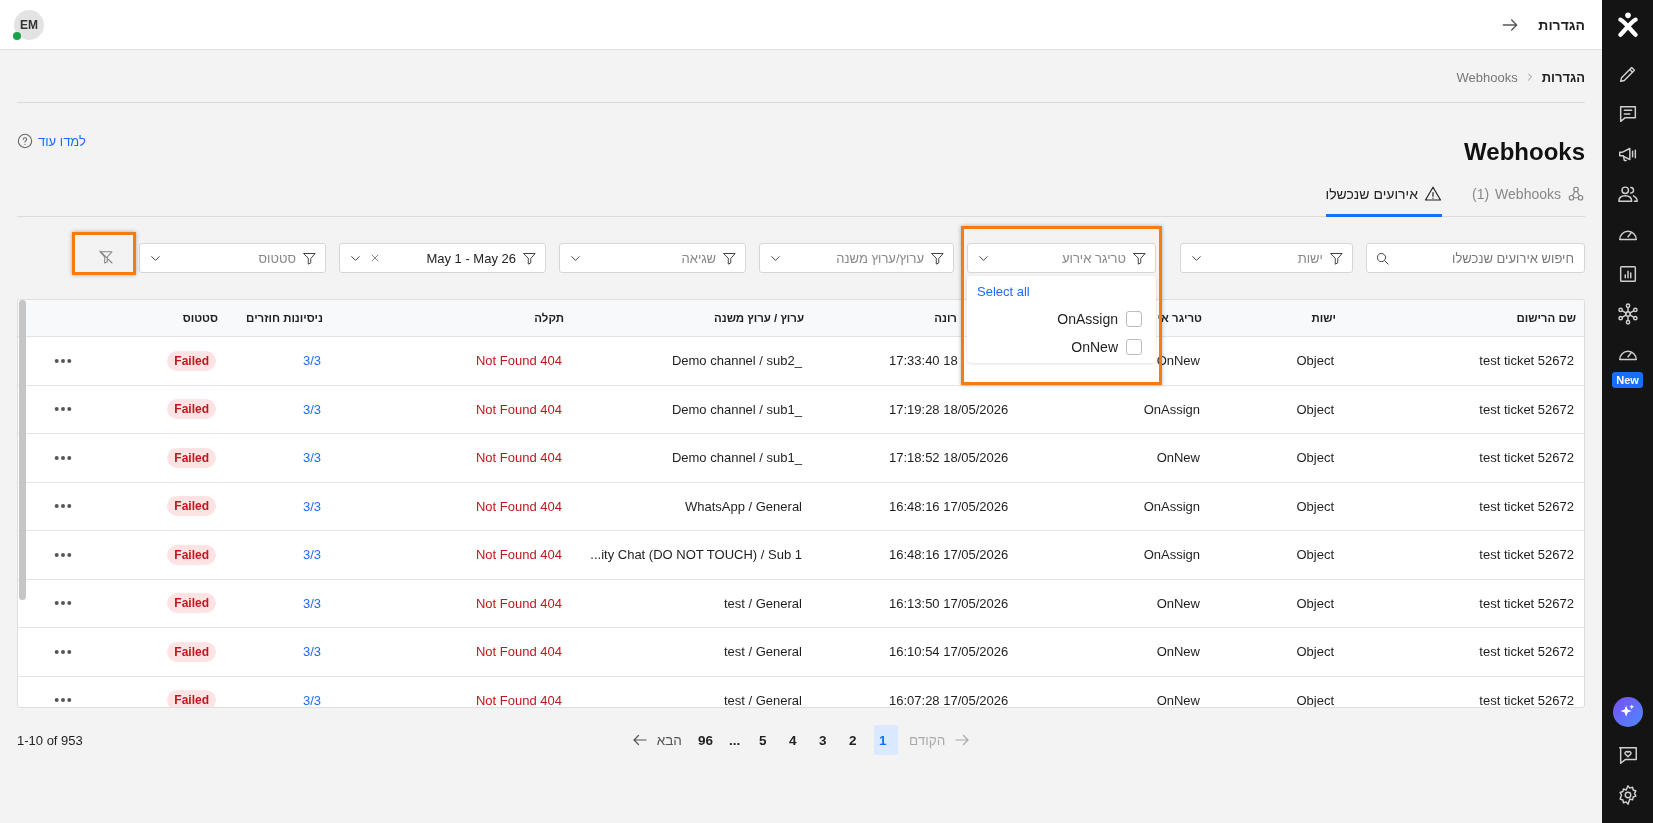  Describe the element at coordinates (758, 318) in the screenshot. I see `column-header: ערוץ / ערוץ משנה` at that location.